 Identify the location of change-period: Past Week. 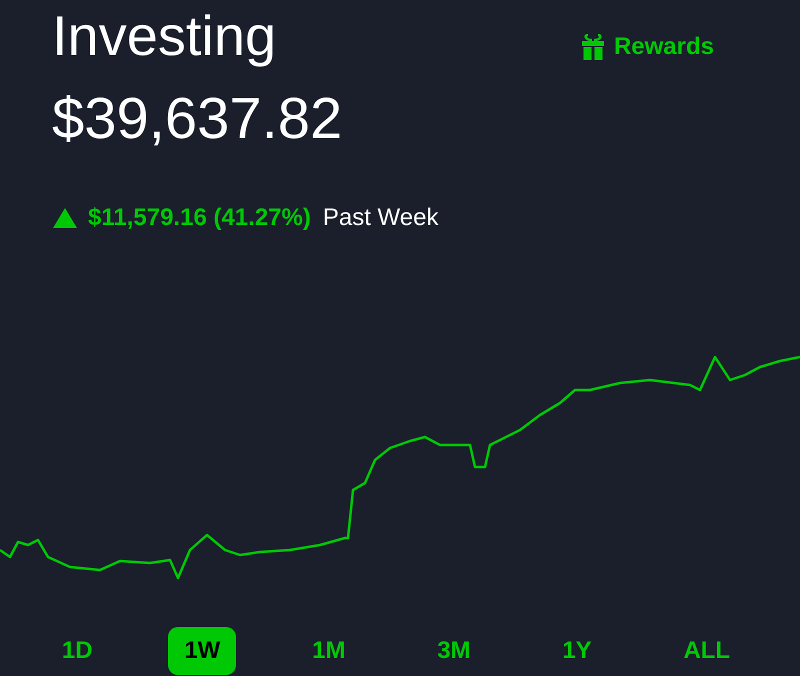
(380, 218).